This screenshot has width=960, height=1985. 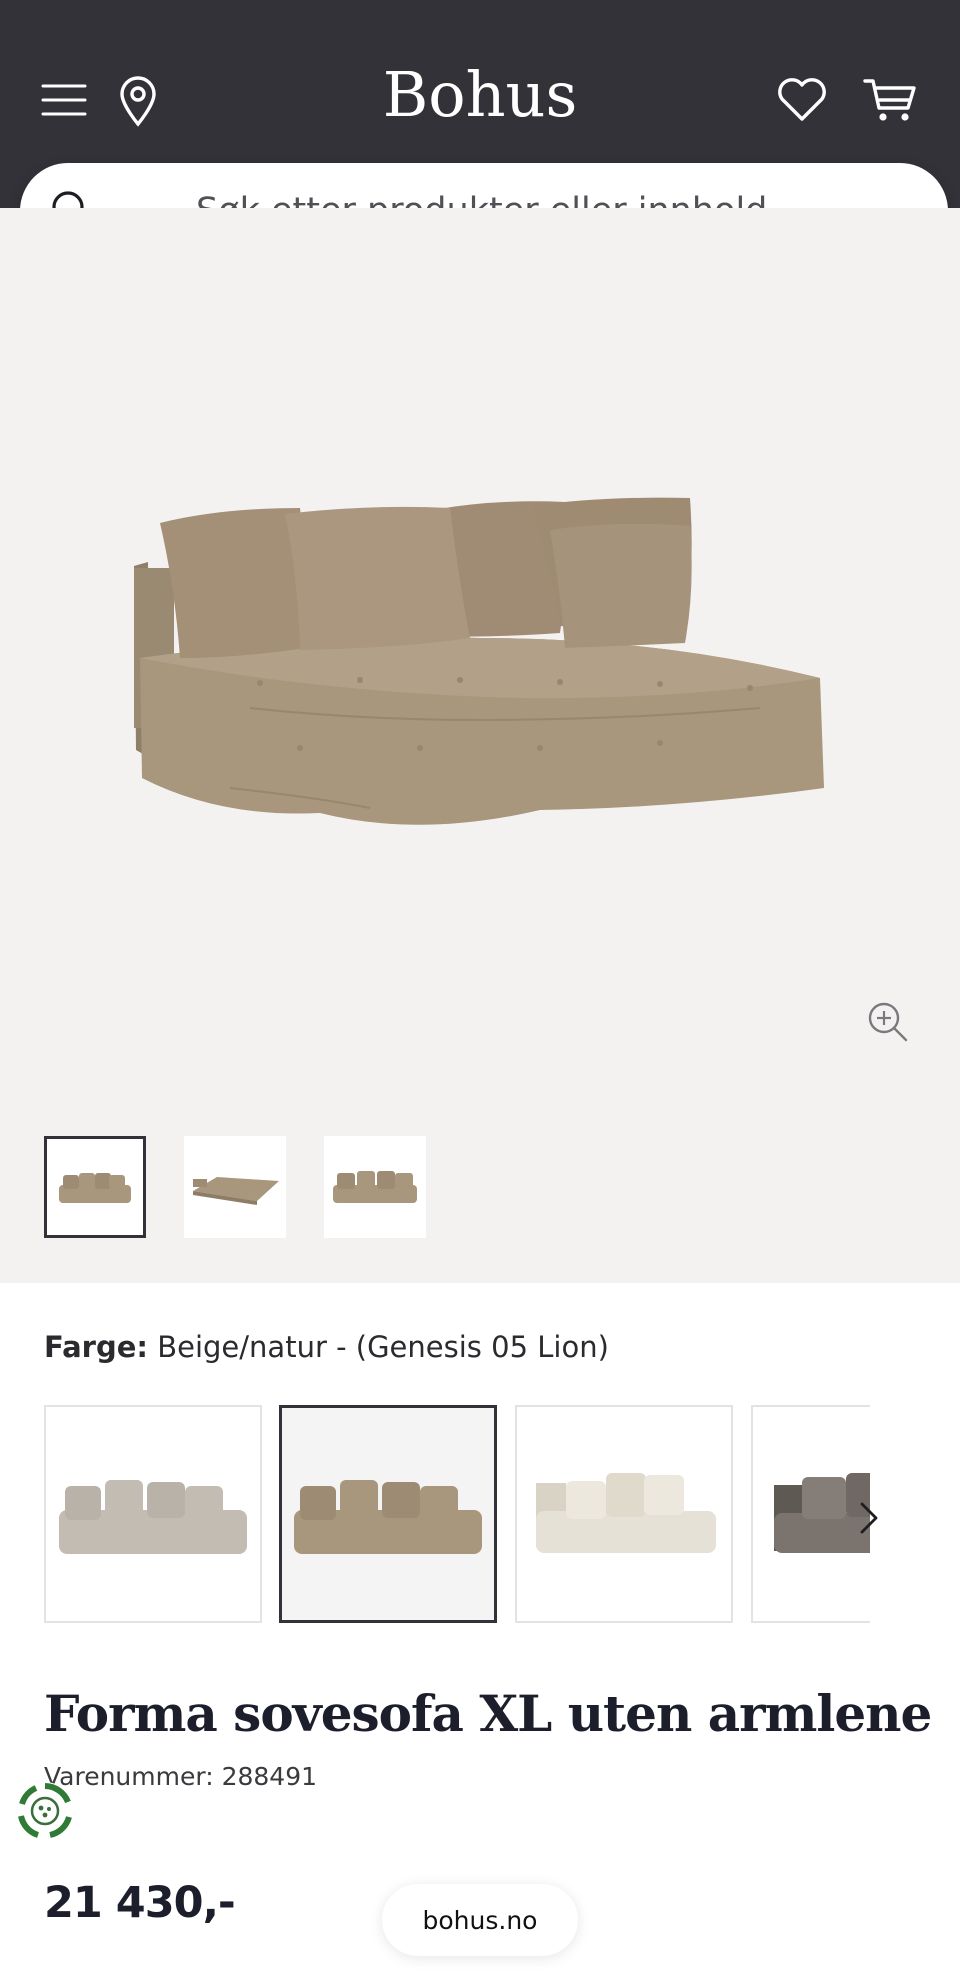 I want to click on color-swatch-beige-natur, so click(x=388, y=1514).